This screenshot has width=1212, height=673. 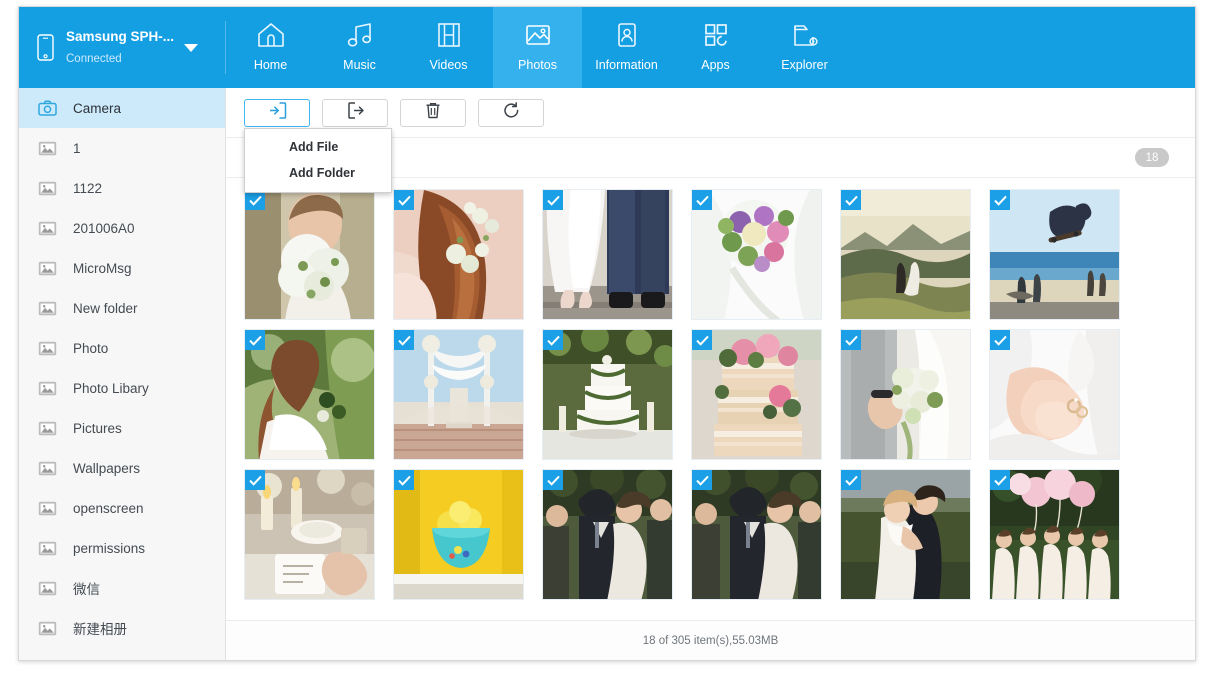 What do you see at coordinates (122, 148) in the screenshot?
I see `sidebar-item-1: 1` at bounding box center [122, 148].